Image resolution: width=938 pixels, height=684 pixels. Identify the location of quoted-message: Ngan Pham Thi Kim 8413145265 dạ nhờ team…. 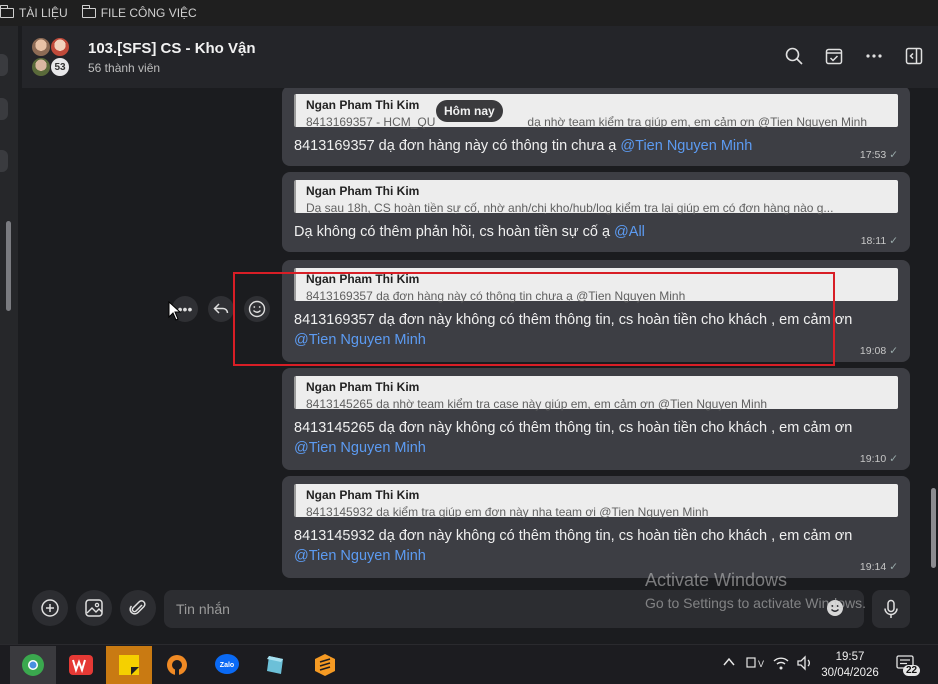
(596, 393).